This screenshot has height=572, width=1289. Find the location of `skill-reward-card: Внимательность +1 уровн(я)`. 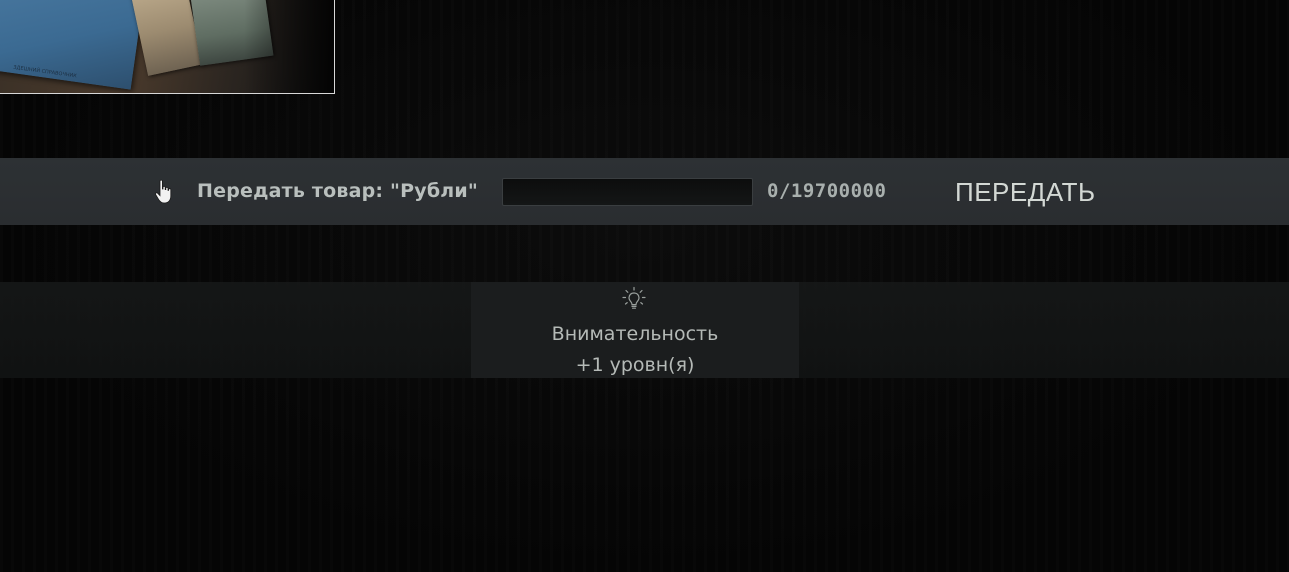

skill-reward-card: Внимательность +1 уровн(я) is located at coordinates (635, 330).